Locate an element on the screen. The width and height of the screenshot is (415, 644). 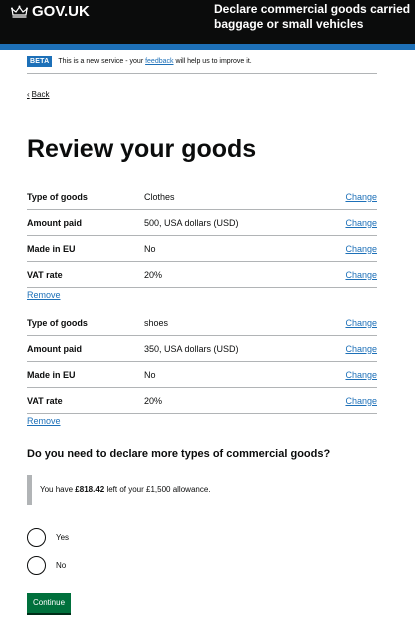
radio-yes-label: Yes is located at coordinates (62, 537).